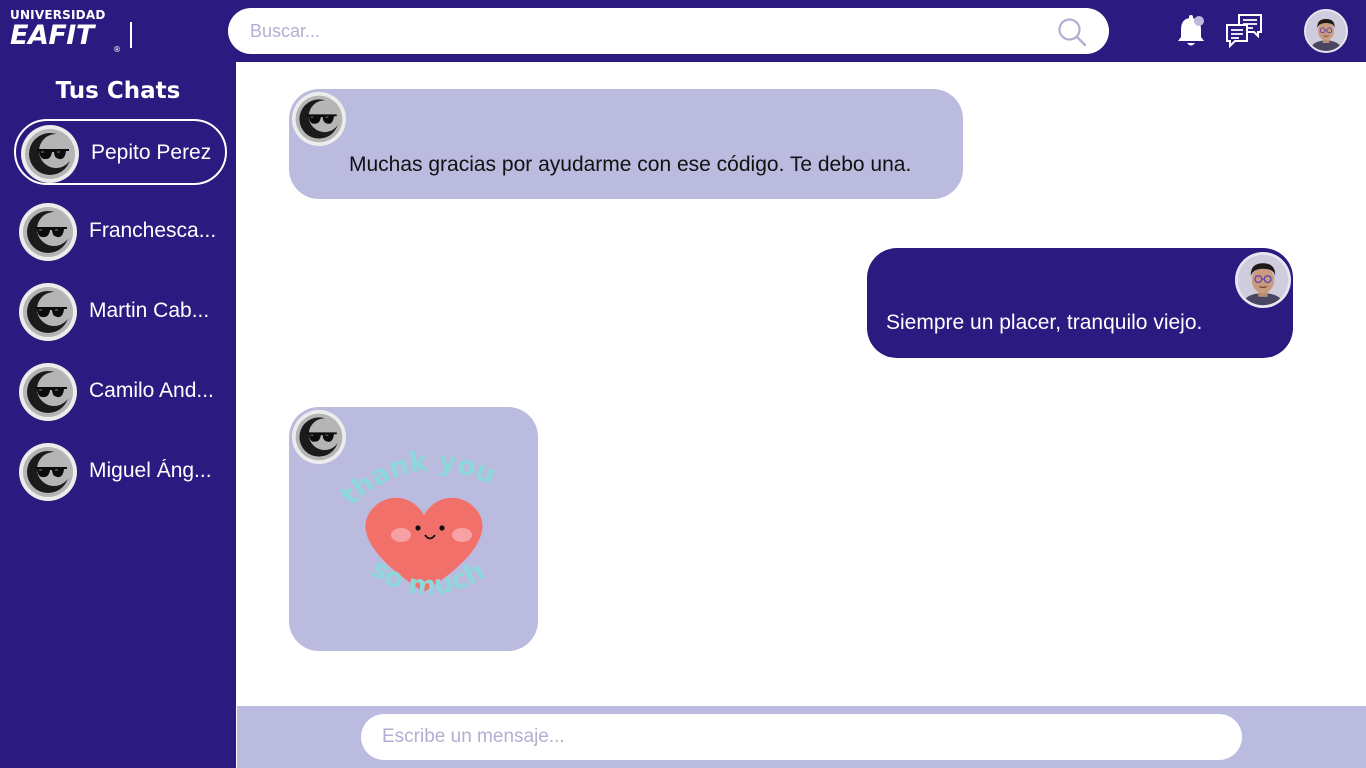 Image resolution: width=1366 pixels, height=768 pixels. I want to click on message-composer, so click(801, 737).